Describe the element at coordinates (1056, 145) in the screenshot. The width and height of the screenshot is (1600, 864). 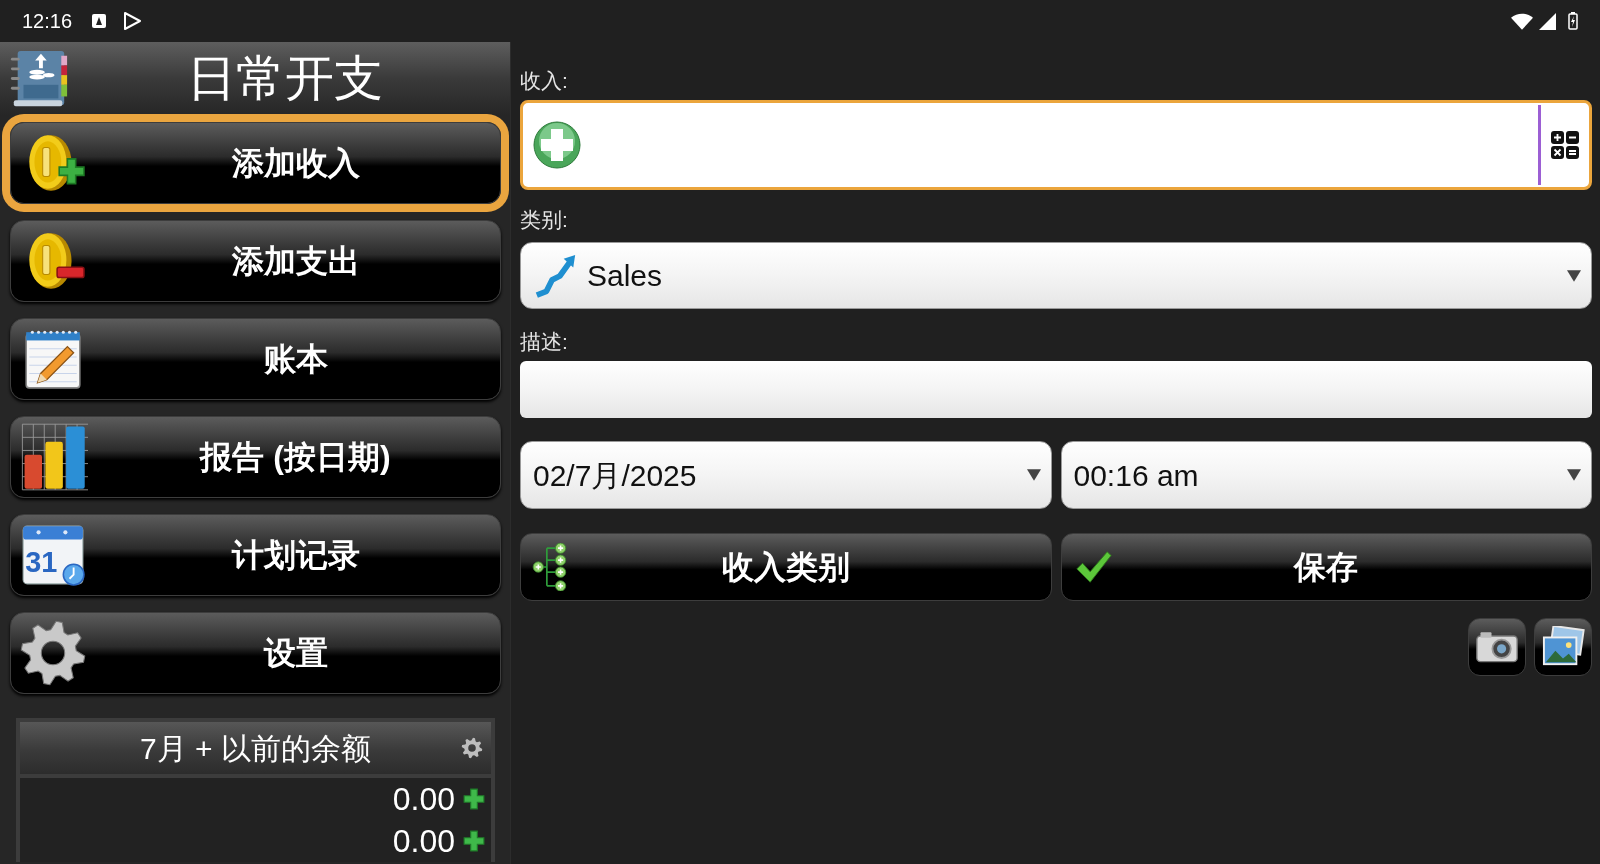
I see `income-field` at that location.